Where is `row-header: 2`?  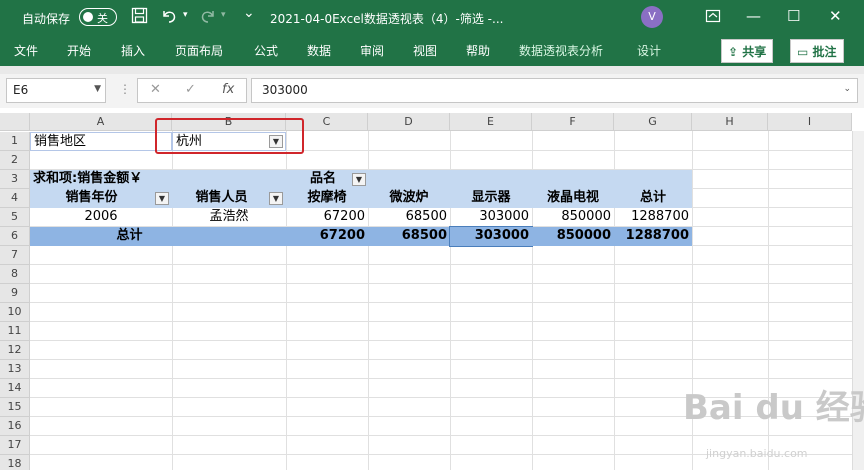 row-header: 2 is located at coordinates (15, 160).